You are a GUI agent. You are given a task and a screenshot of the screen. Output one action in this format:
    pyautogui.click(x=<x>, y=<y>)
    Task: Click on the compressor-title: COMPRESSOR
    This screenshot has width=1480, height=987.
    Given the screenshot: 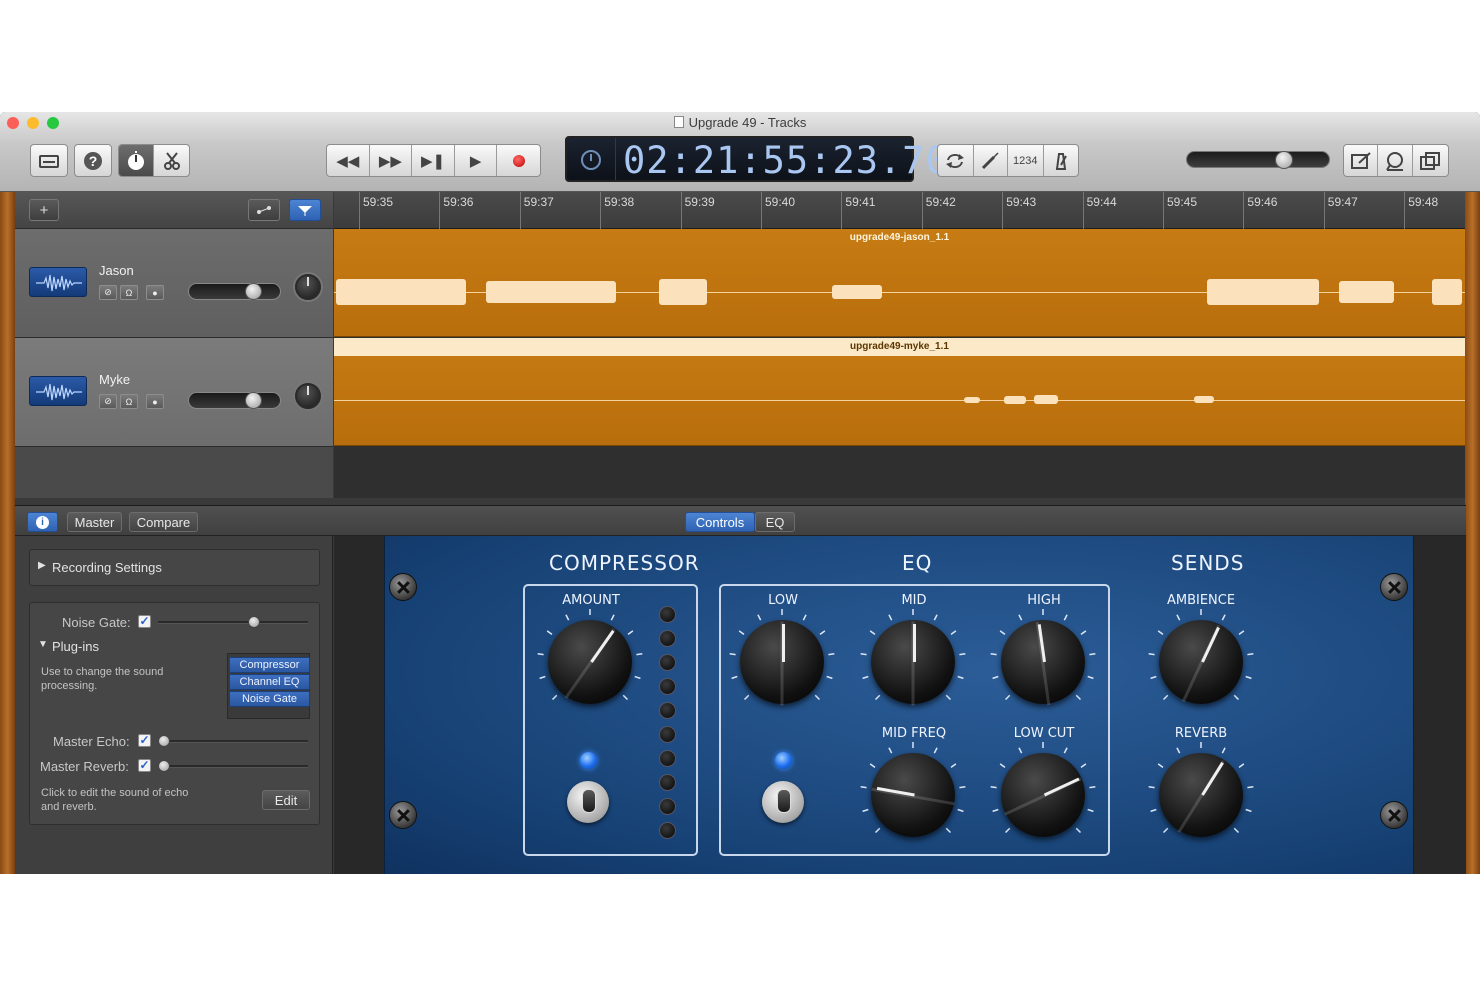 What is the action you would take?
    pyautogui.click(x=624, y=563)
    